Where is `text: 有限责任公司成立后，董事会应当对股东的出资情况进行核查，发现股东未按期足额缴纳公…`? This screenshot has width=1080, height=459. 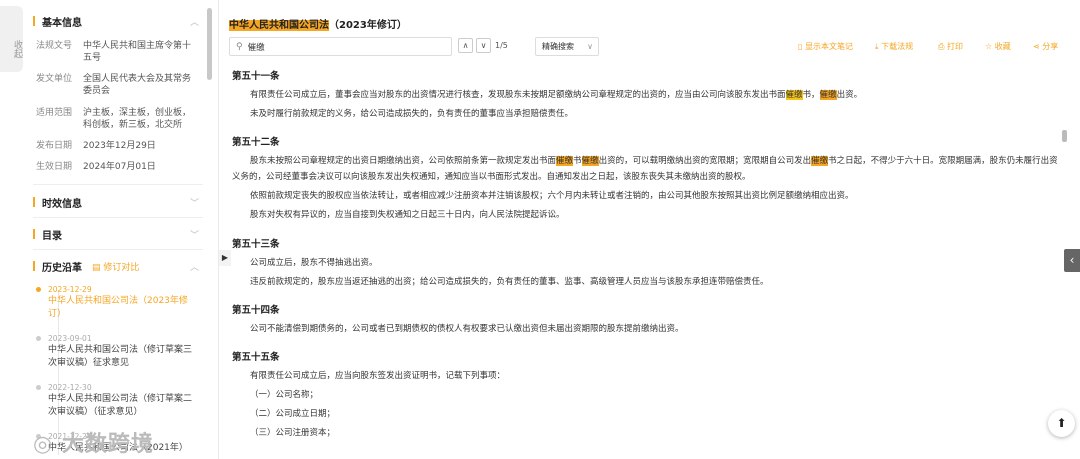
text: 有限责任公司成立后，董事会应当对股东的出资情况进行核查，发现股东未按期足额缴纳公… is located at coordinates (518, 95).